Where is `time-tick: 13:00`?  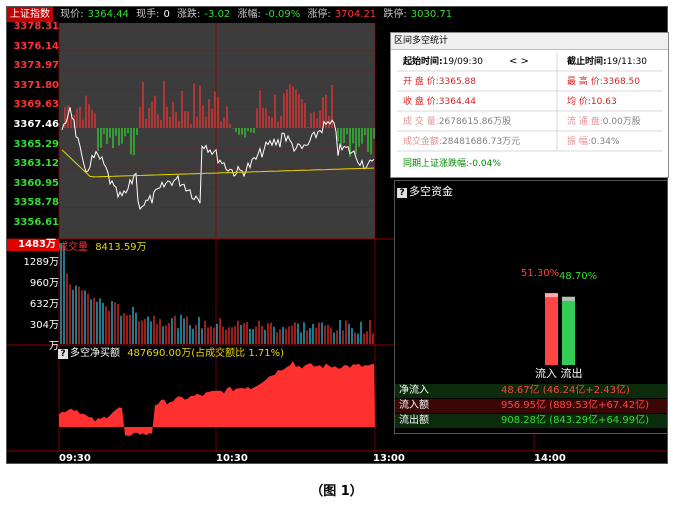
time-tick: 13:00 is located at coordinates (389, 458).